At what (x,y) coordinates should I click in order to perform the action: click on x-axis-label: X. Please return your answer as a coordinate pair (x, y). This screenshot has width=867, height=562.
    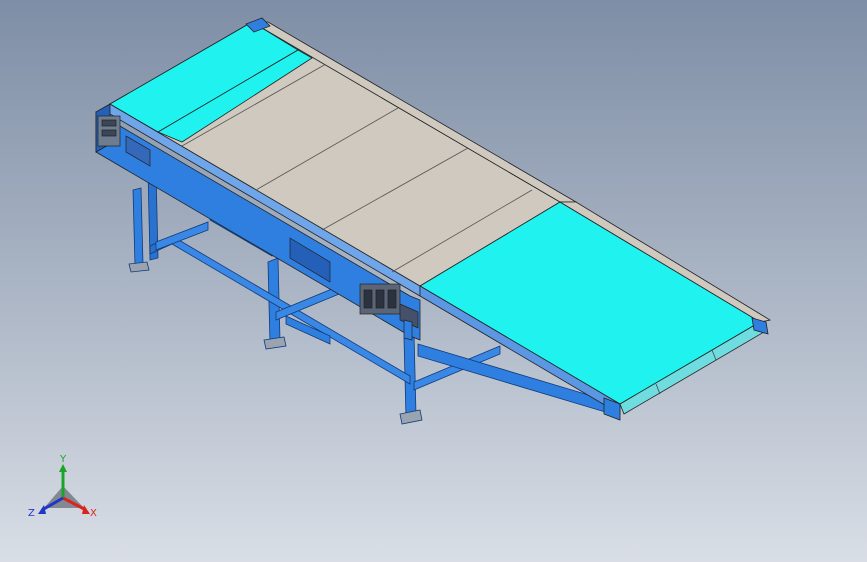
    Looking at the image, I should click on (93, 513).